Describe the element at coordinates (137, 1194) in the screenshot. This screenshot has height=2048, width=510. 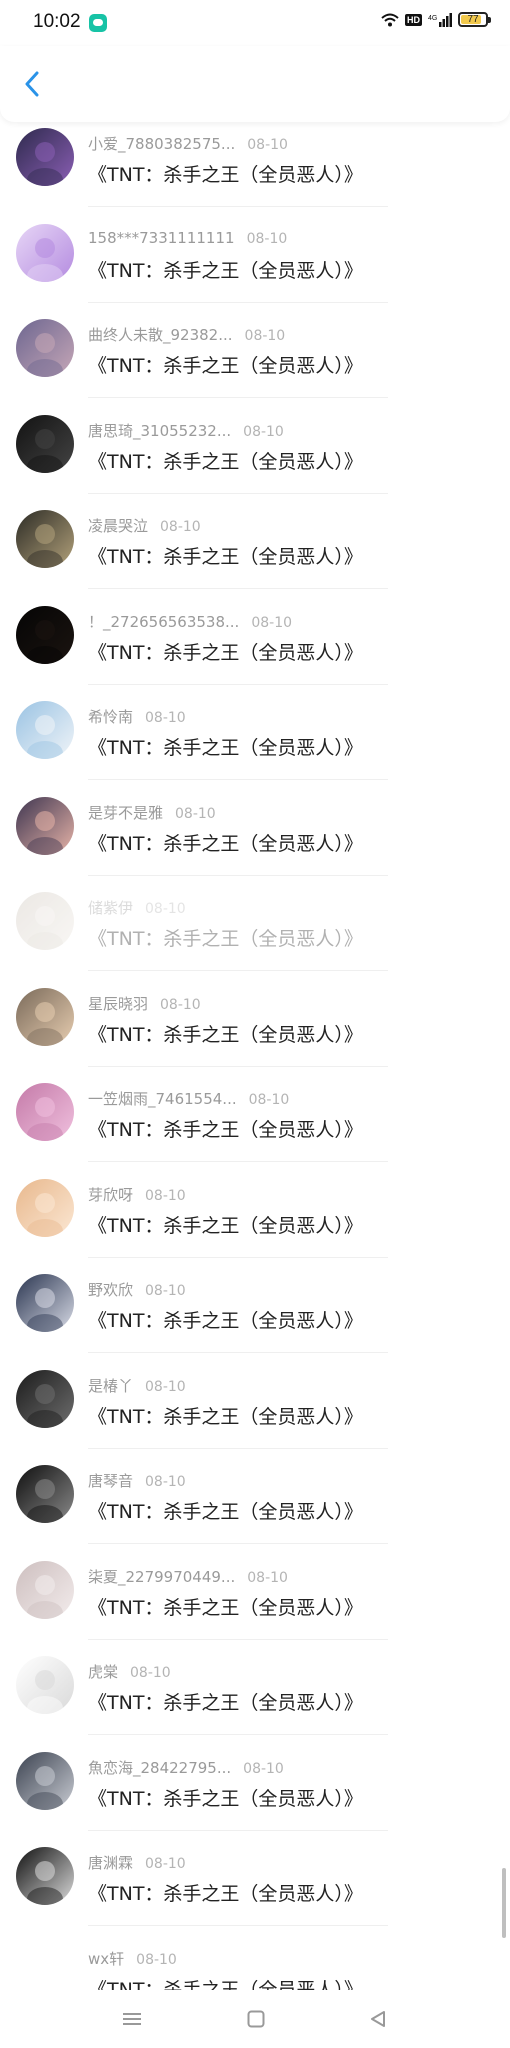
I see `item-meta: 芽欣呀 08-10` at that location.